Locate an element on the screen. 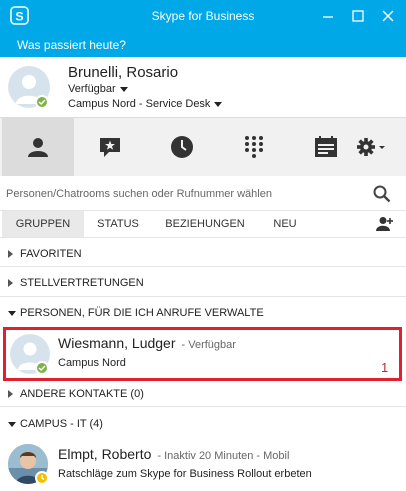  settings-menu-button is located at coordinates (372, 147).